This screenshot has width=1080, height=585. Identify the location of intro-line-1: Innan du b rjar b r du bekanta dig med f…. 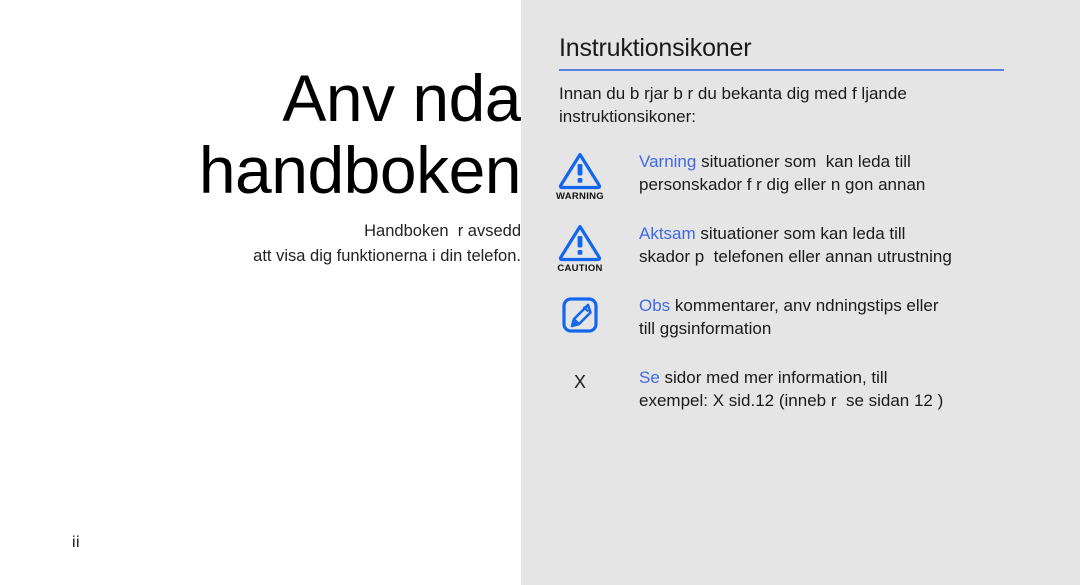
(733, 93).